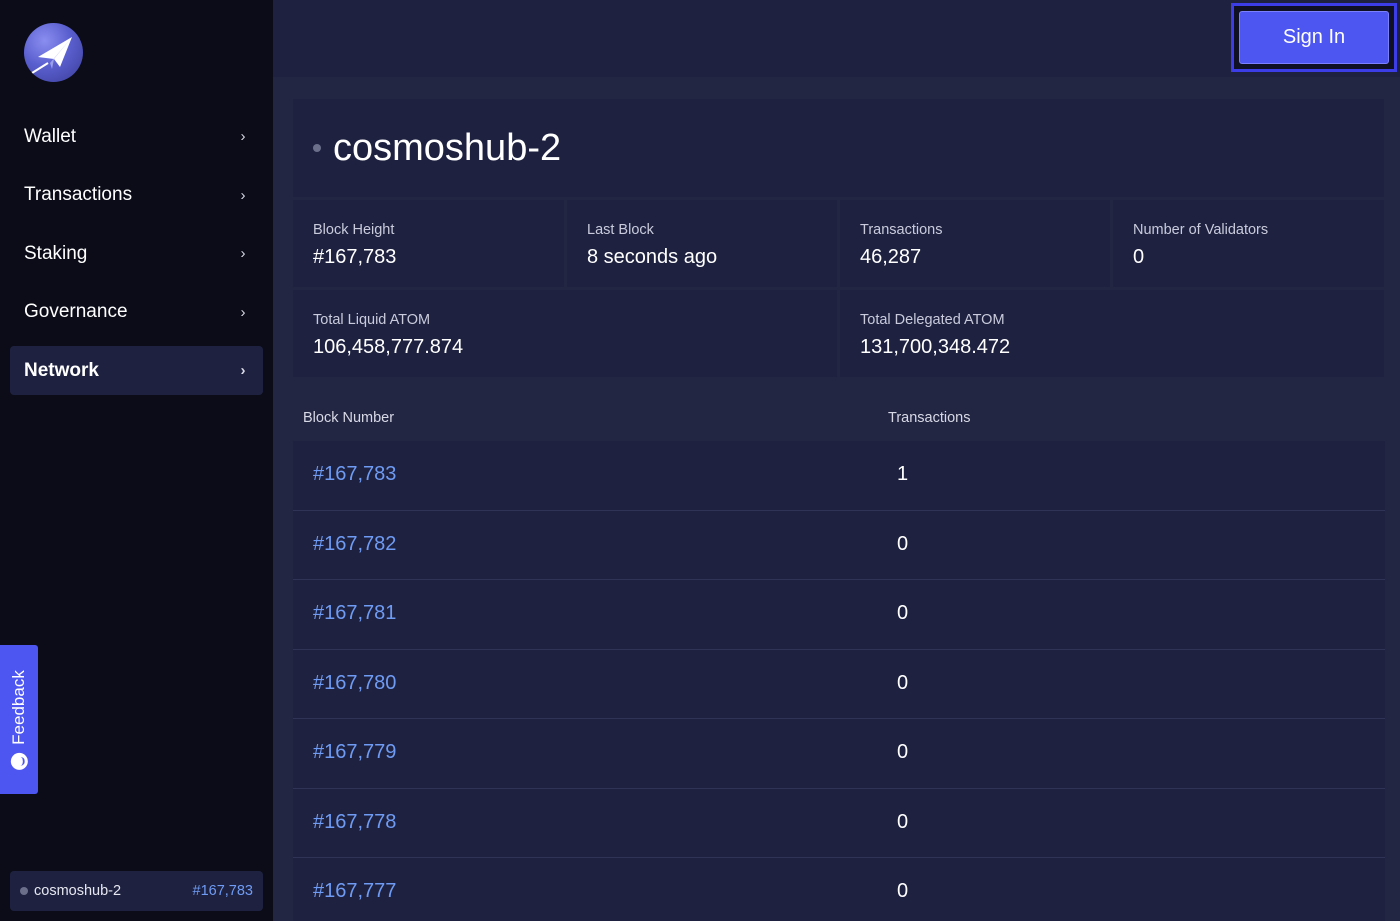 This screenshot has width=1400, height=921. What do you see at coordinates (354, 752) in the screenshot?
I see `block-link: #167,779` at bounding box center [354, 752].